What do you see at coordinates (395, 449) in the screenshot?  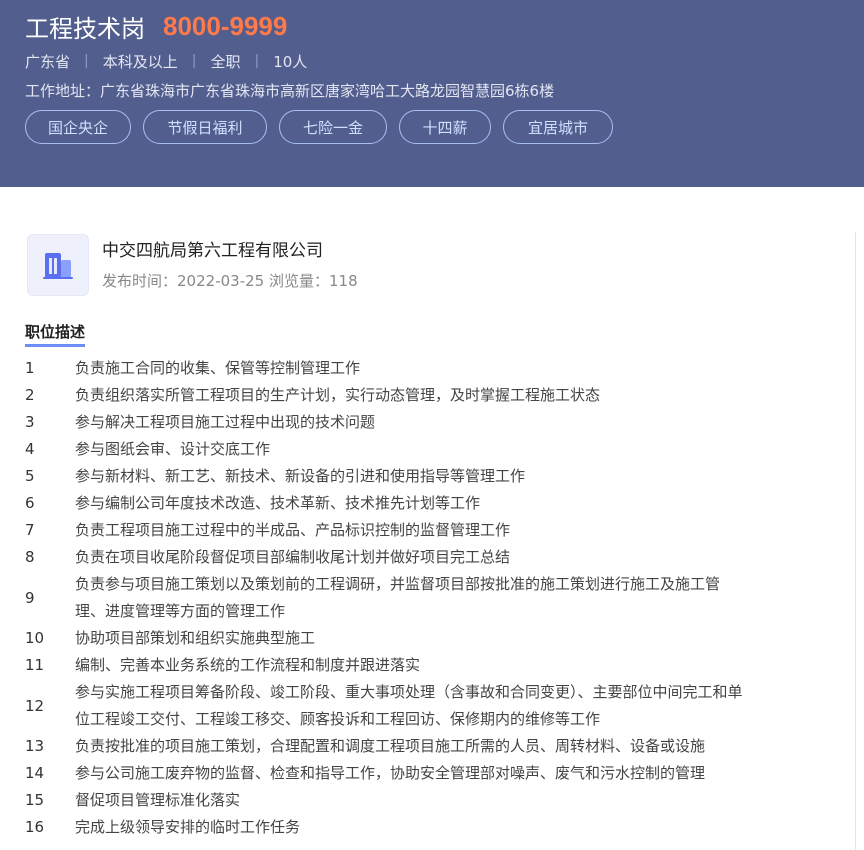 I see `list-item: 4 参与图纸会审、设计交底工作` at bounding box center [395, 449].